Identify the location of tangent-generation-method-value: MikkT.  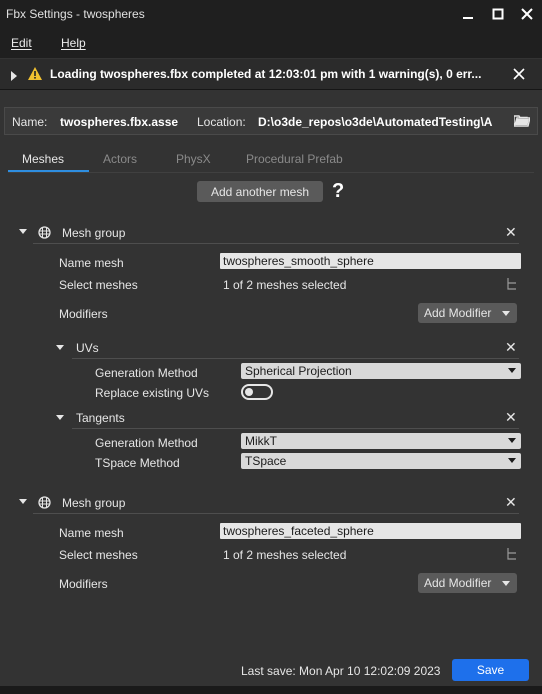
(261, 441).